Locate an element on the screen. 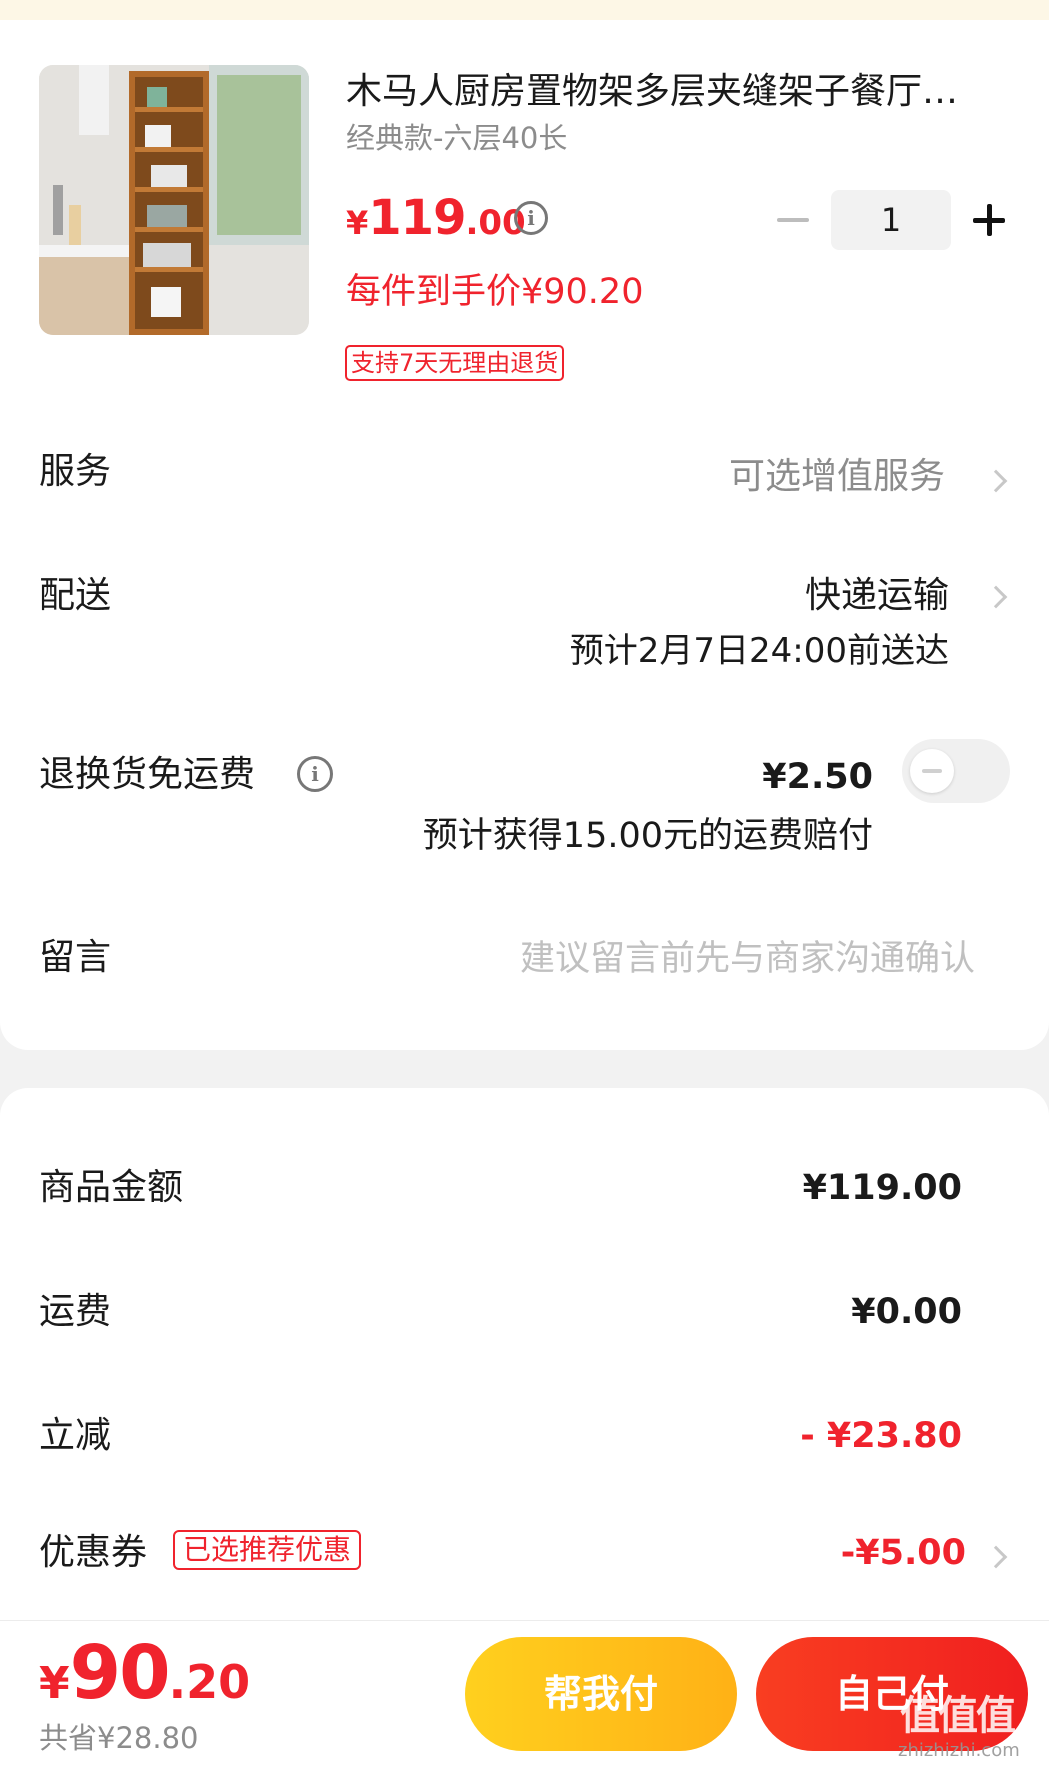 The width and height of the screenshot is (1049, 1769). price-currency: ¥ is located at coordinates (357, 223).